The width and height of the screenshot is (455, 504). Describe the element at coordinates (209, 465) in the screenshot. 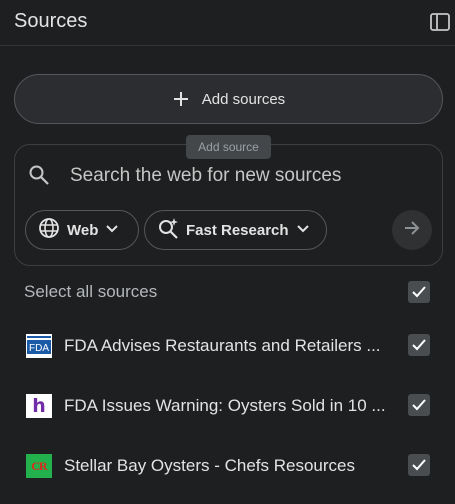

I see `source-title: Stellar Bay Oysters - Chefs Resources` at that location.